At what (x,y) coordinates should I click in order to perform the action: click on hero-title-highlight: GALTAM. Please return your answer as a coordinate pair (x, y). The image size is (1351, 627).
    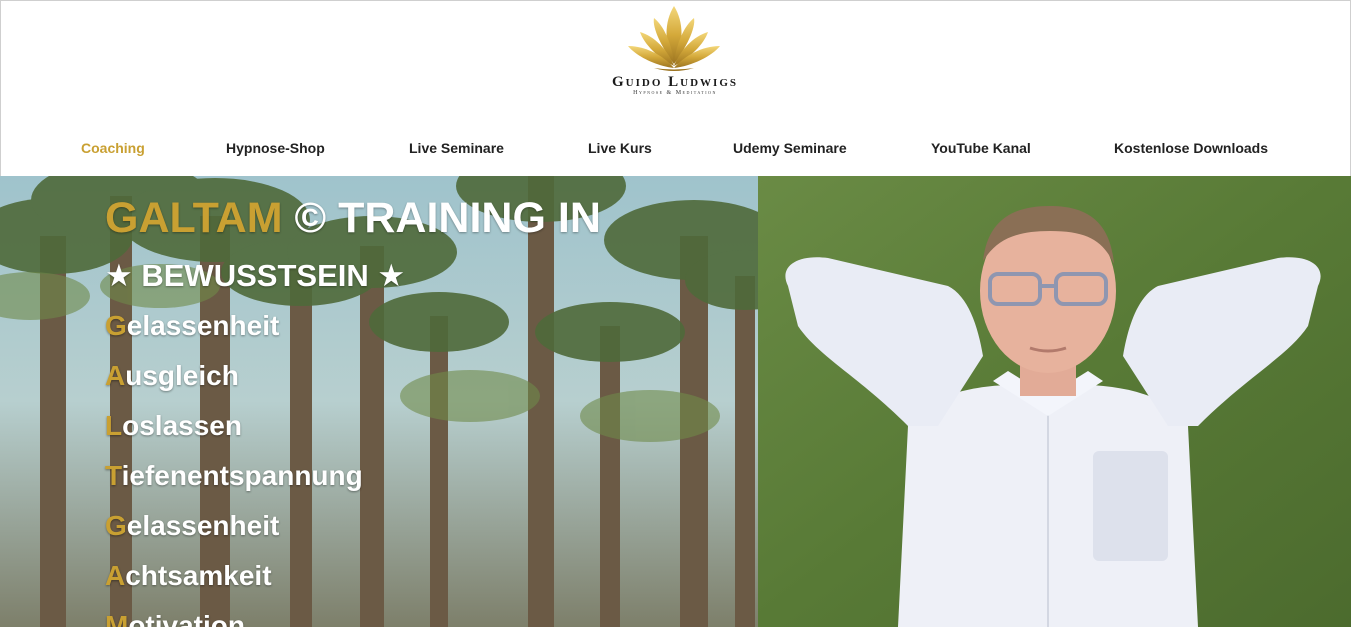
    Looking at the image, I should click on (194, 218).